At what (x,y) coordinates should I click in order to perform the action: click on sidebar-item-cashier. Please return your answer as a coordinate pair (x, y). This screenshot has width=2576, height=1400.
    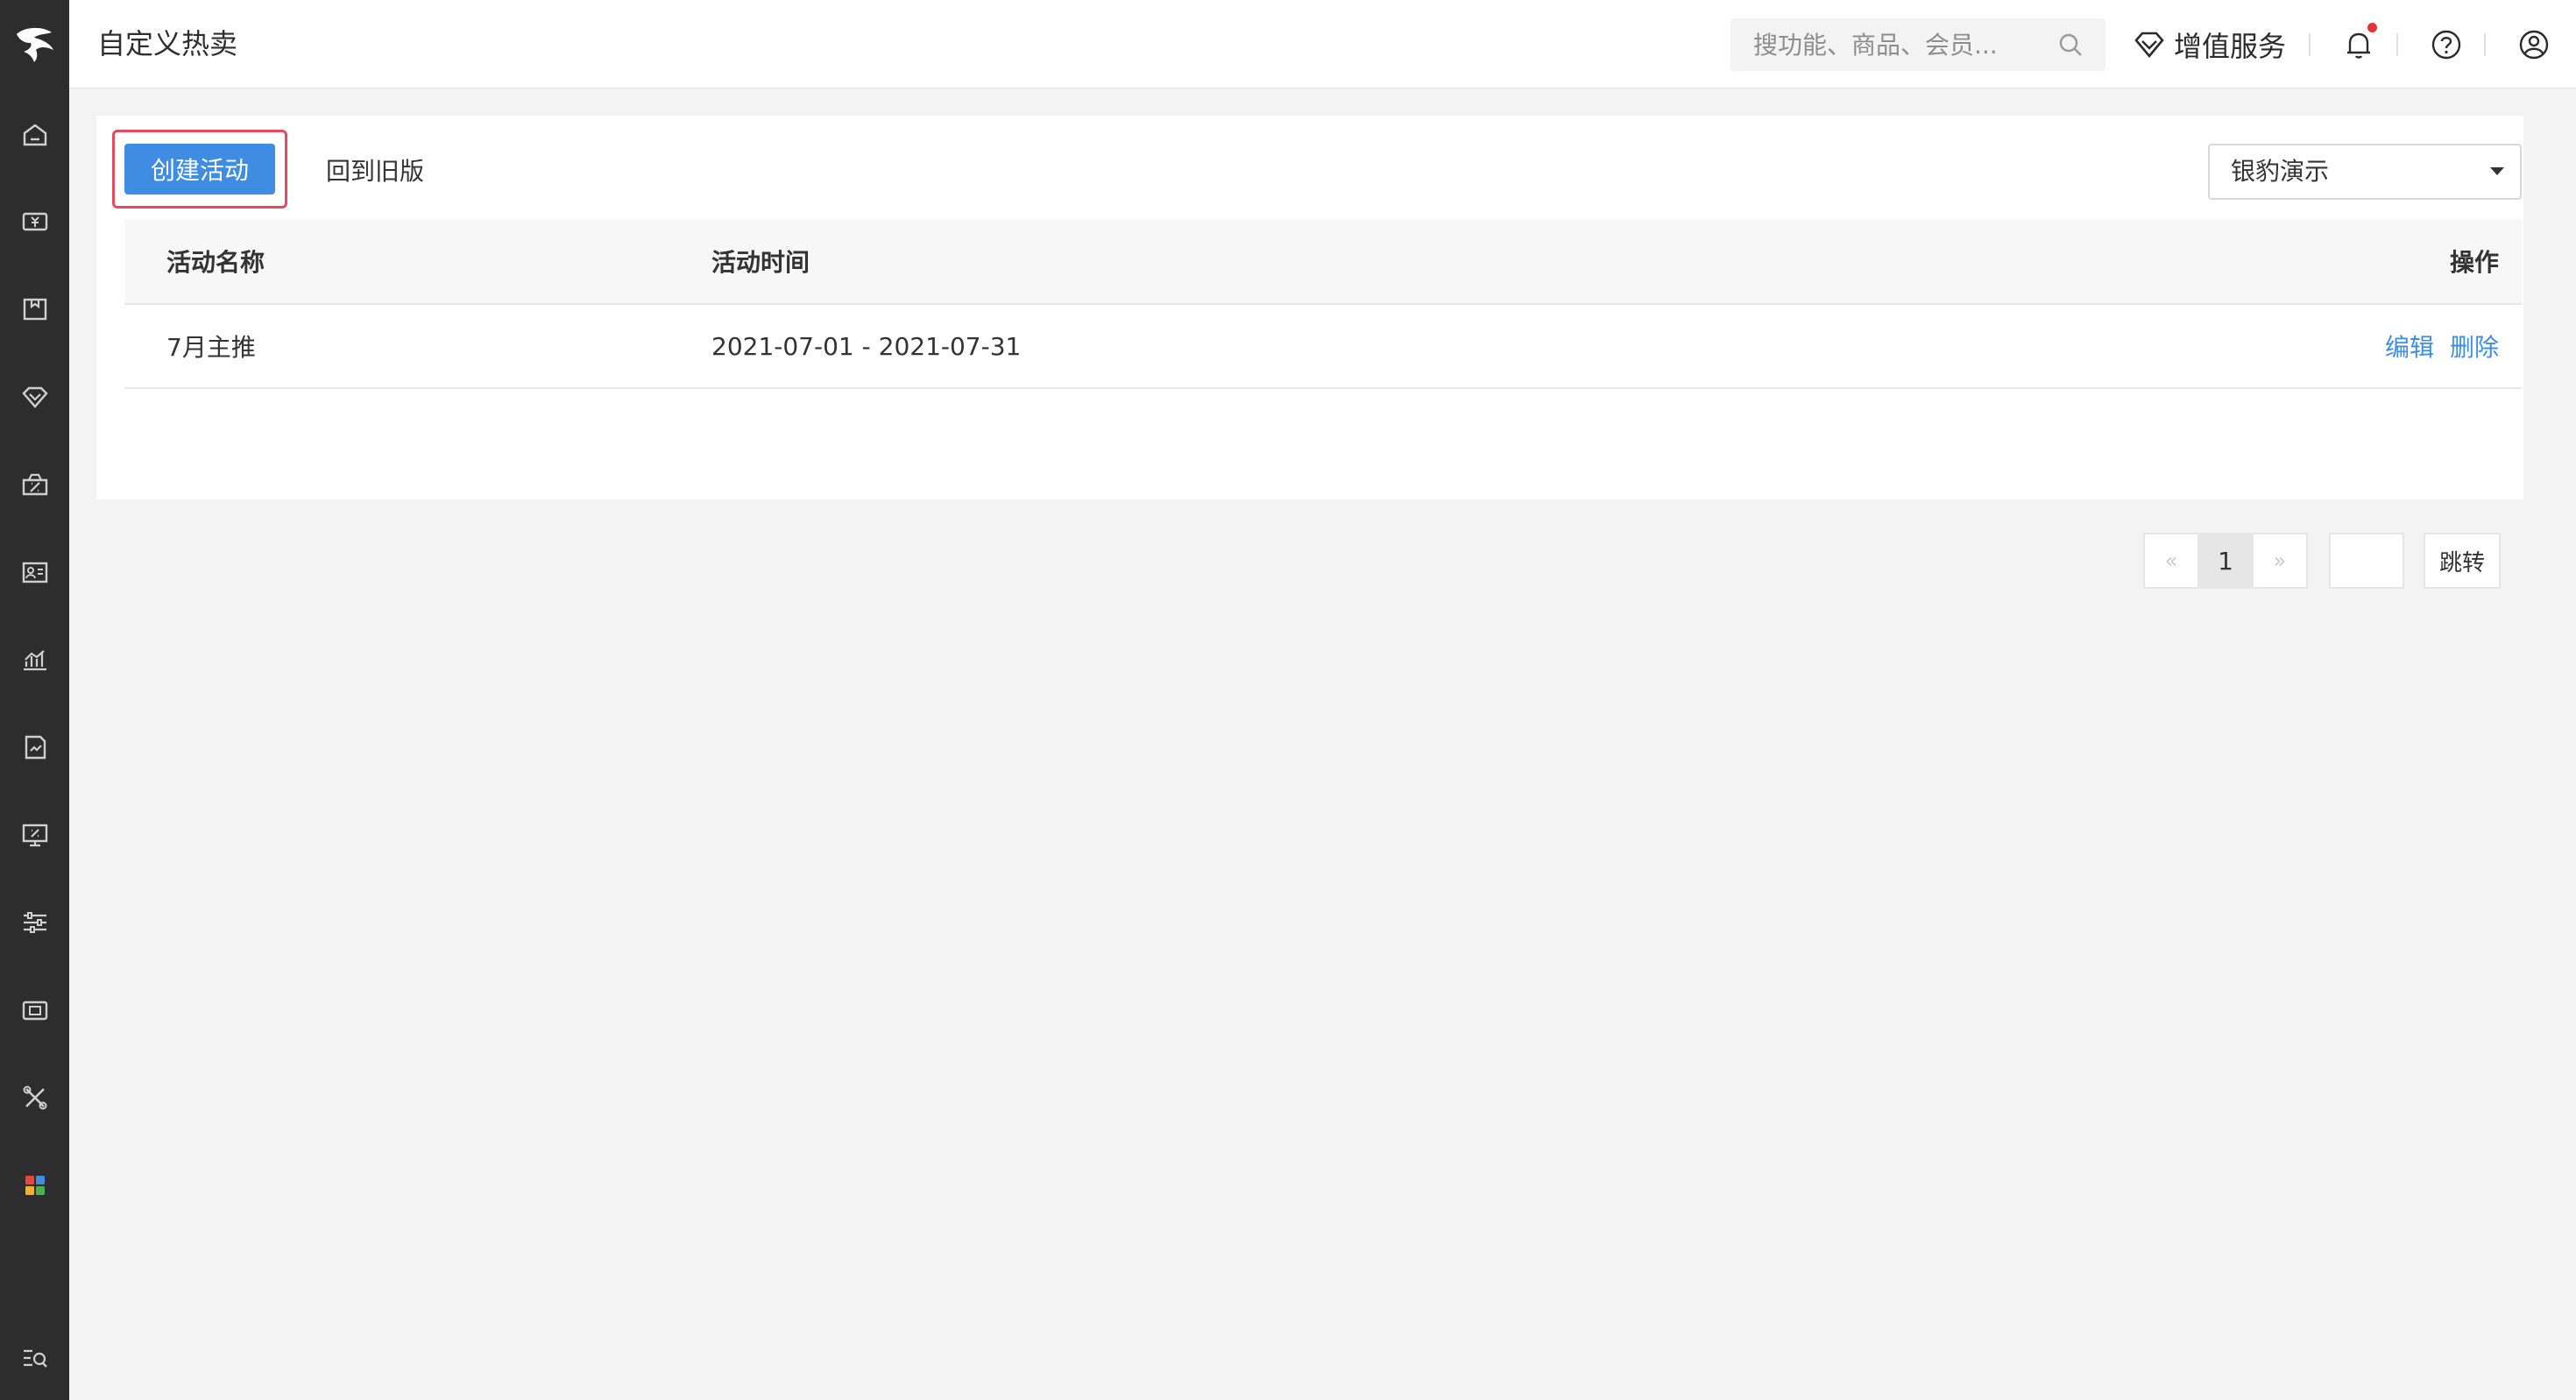
    Looking at the image, I should click on (34, 222).